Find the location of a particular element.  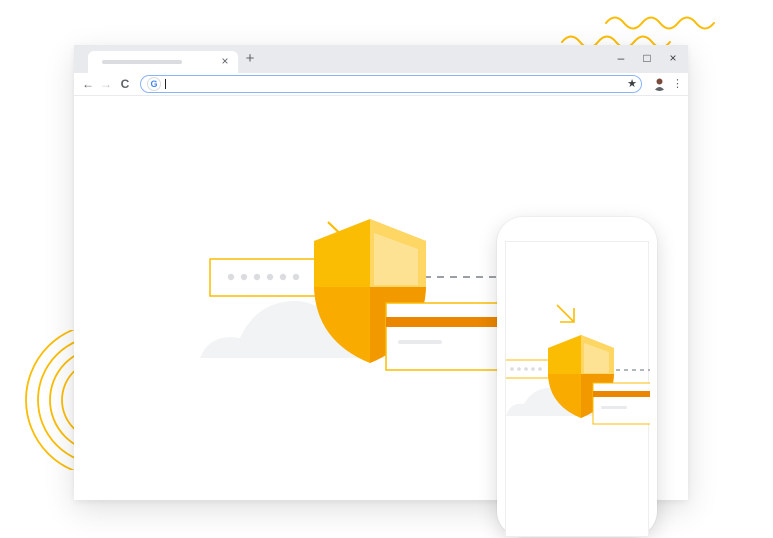

back-button: ← is located at coordinates (88, 84).